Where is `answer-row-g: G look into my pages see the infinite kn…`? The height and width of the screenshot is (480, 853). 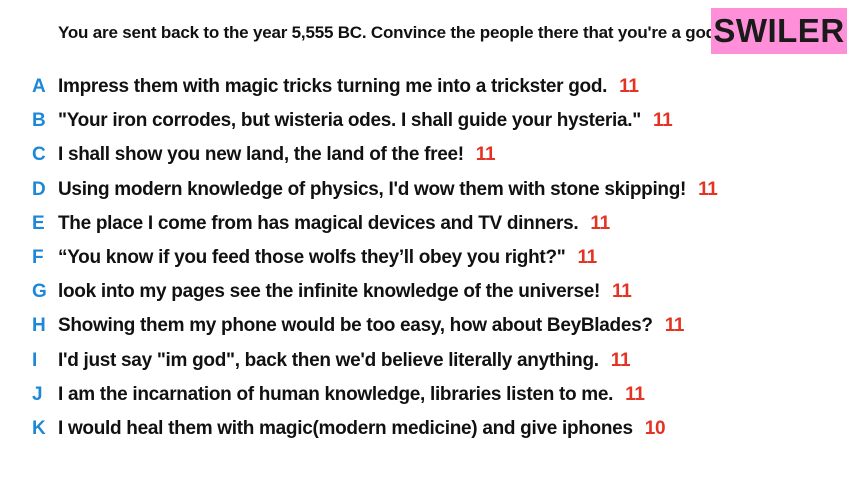 answer-row-g: G look into my pages see the infinite kn… is located at coordinates (426, 292).